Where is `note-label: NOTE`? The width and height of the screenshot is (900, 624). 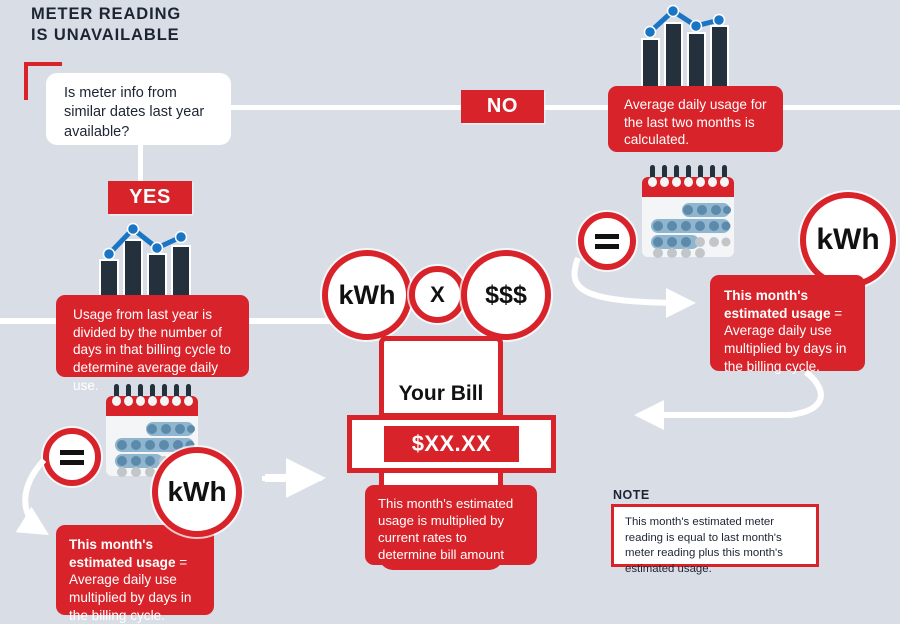 note-label: NOTE is located at coordinates (631, 495).